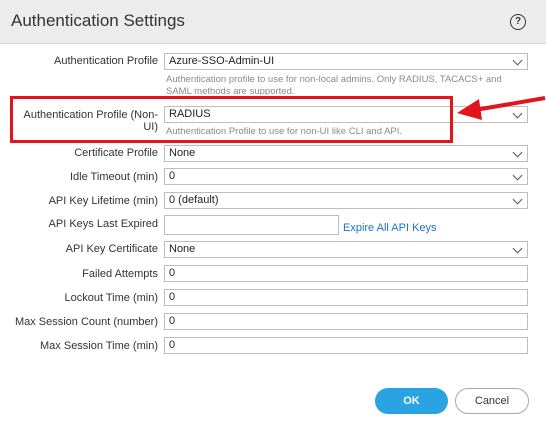 The image size is (546, 428). Describe the element at coordinates (346, 249) in the screenshot. I see `api-key-cert-select: None` at that location.